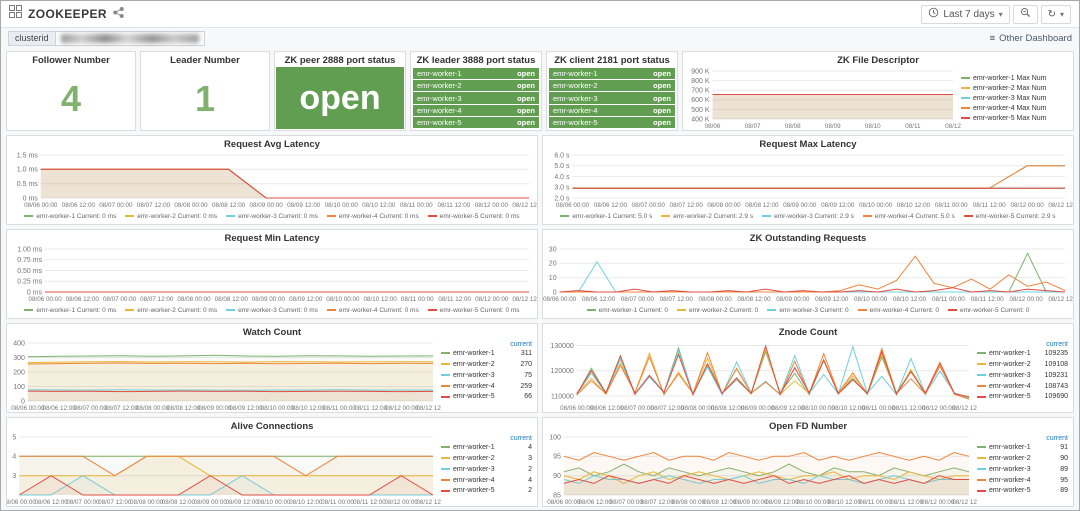  Describe the element at coordinates (340, 91) in the screenshot. I see `panel-zk-peer-2888-status: ZK peer 2888 port status open` at that location.